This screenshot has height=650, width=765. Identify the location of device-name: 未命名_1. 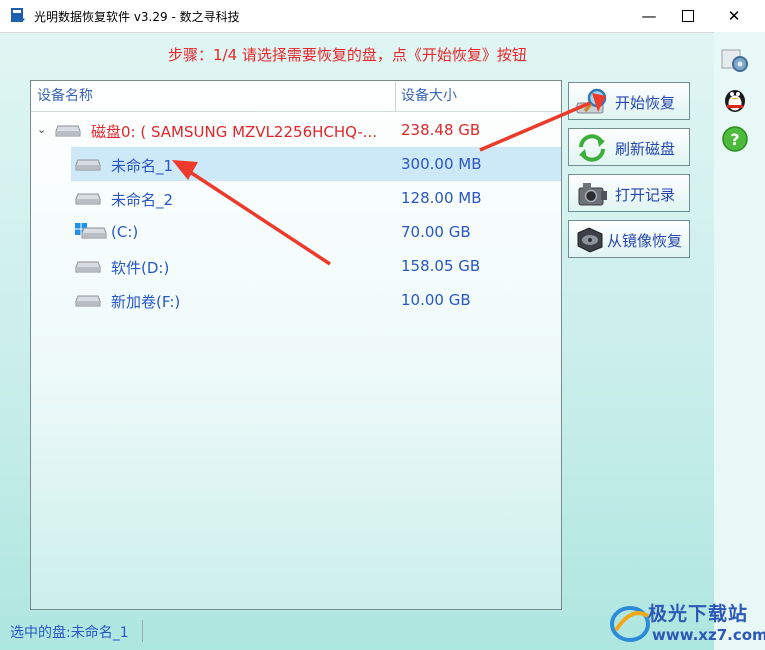
(142, 166).